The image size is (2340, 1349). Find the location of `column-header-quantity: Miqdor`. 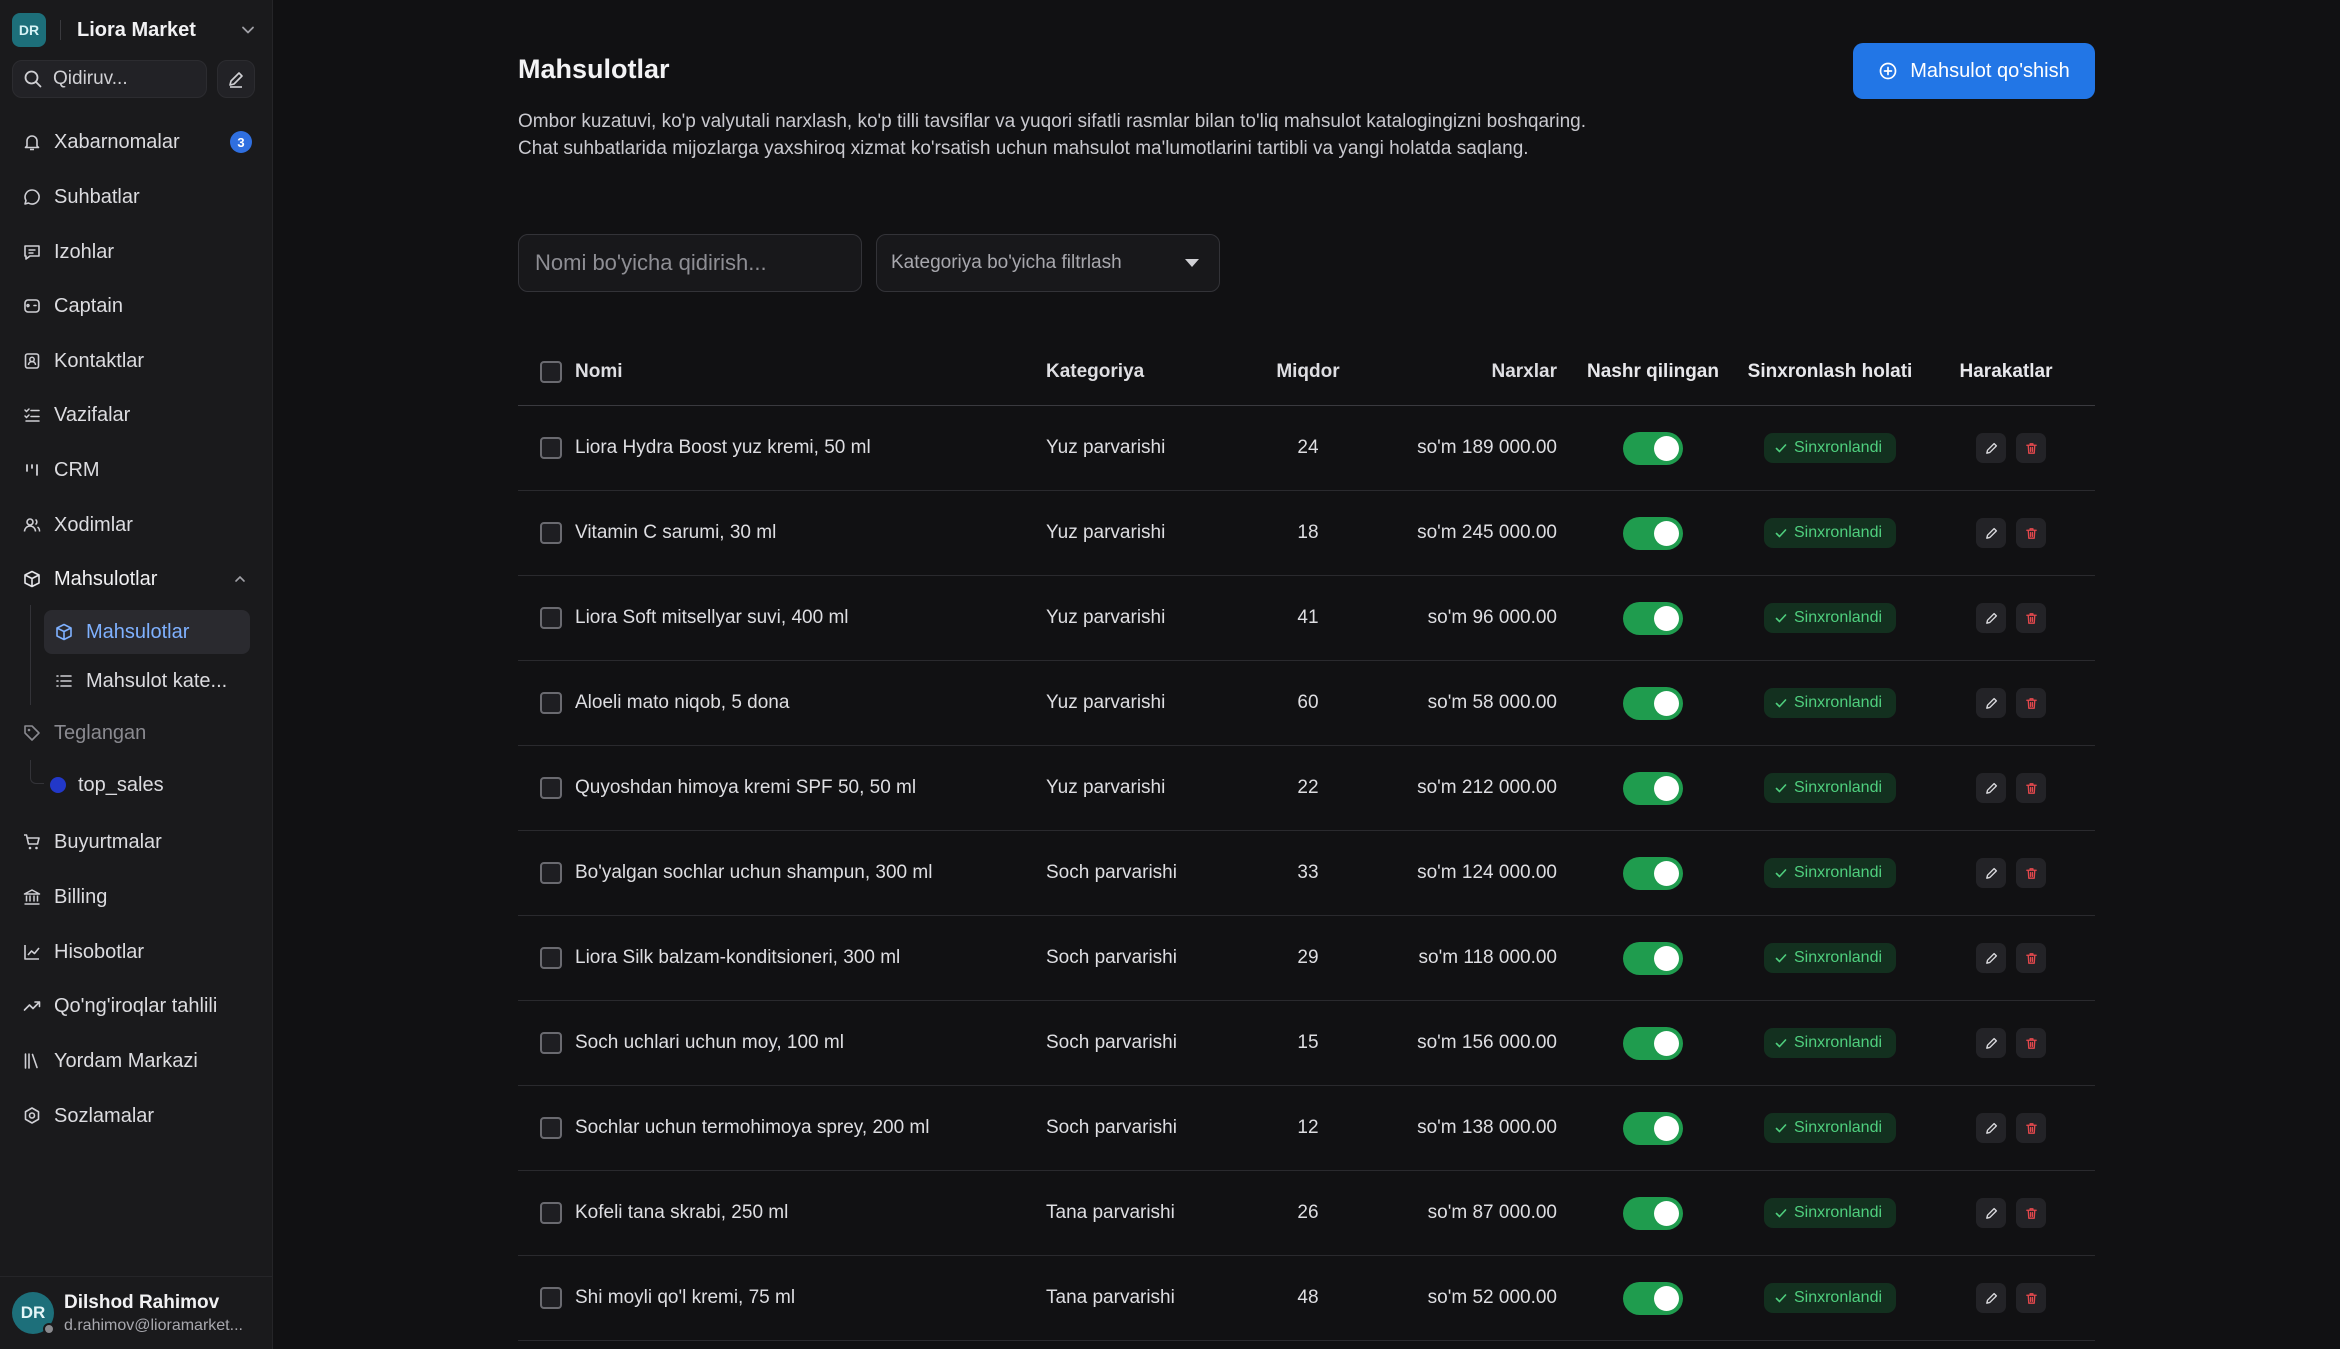

column-header-quantity: Miqdor is located at coordinates (1308, 372).